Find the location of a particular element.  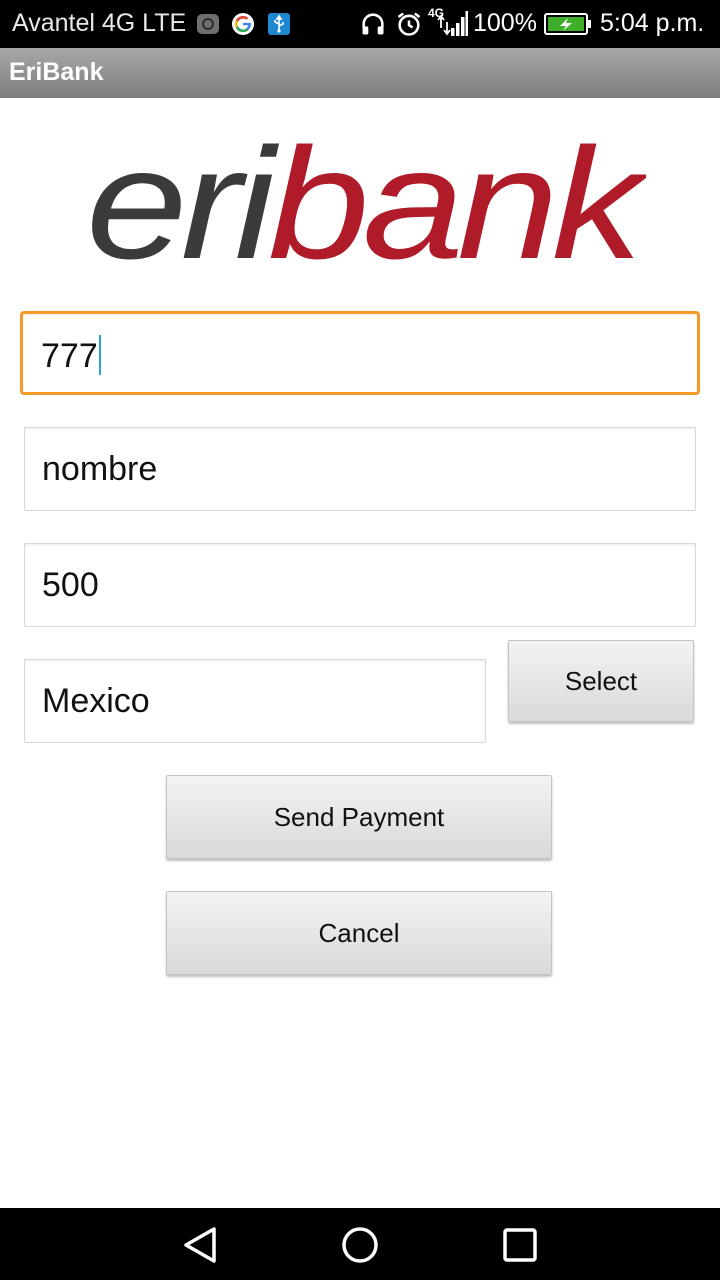

back-icon is located at coordinates (200, 1245).